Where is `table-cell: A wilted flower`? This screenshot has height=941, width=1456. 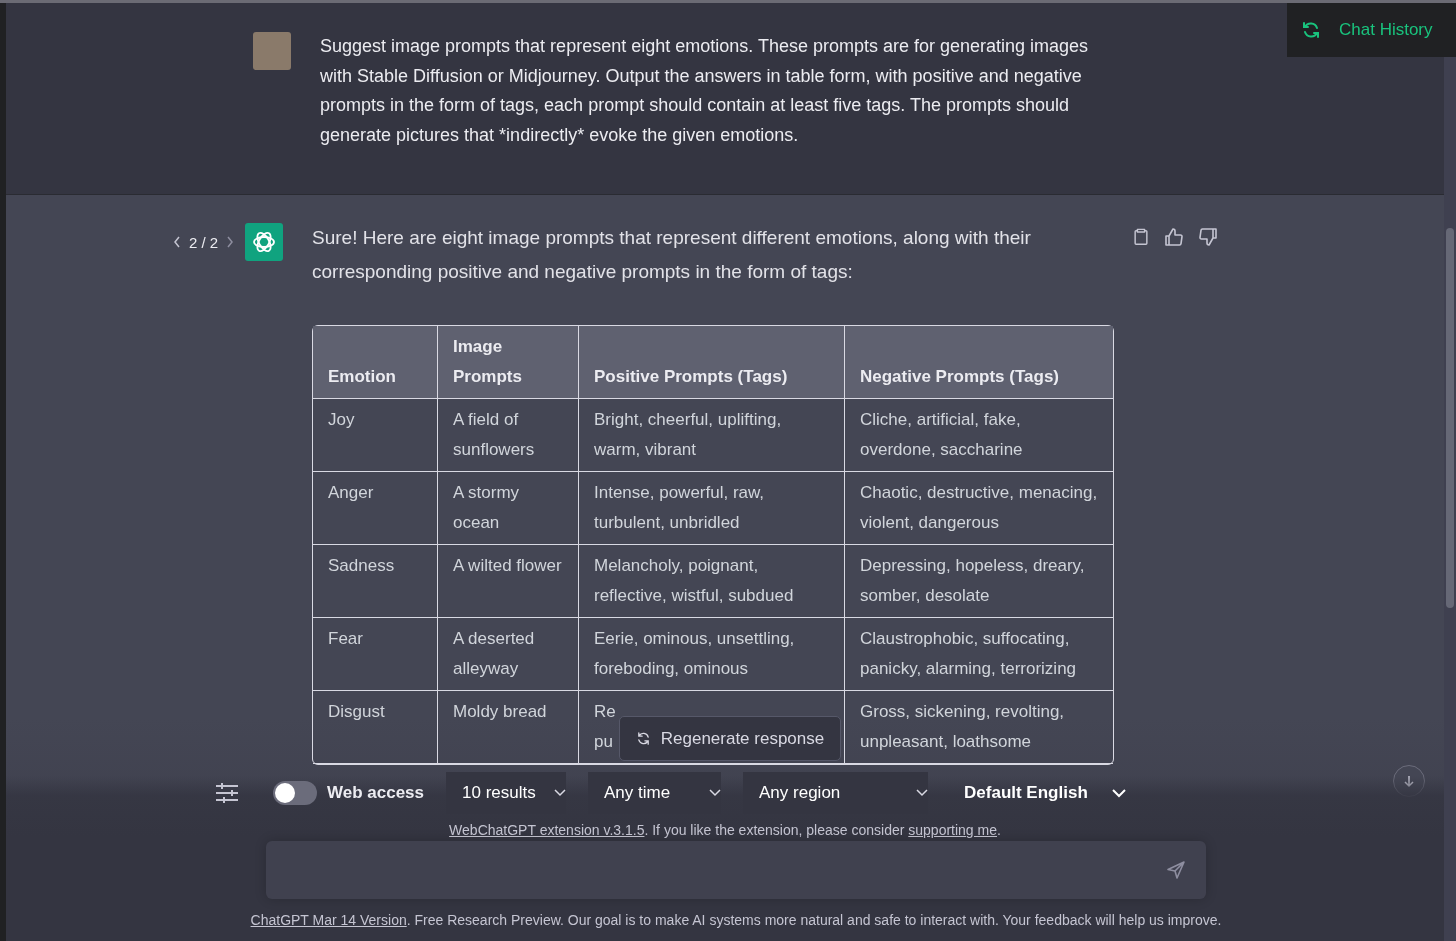
table-cell: A wilted flower is located at coordinates (508, 581).